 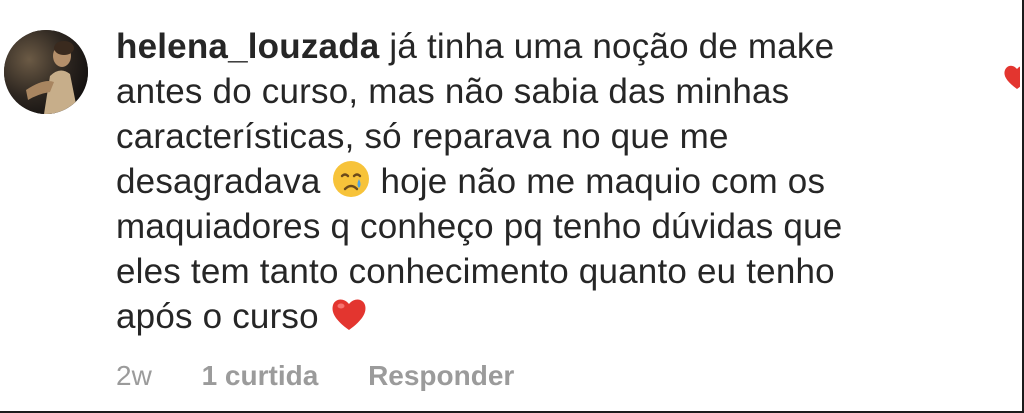 What do you see at coordinates (422, 136) in the screenshot?
I see `comment-line: características, só reparava no que me` at bounding box center [422, 136].